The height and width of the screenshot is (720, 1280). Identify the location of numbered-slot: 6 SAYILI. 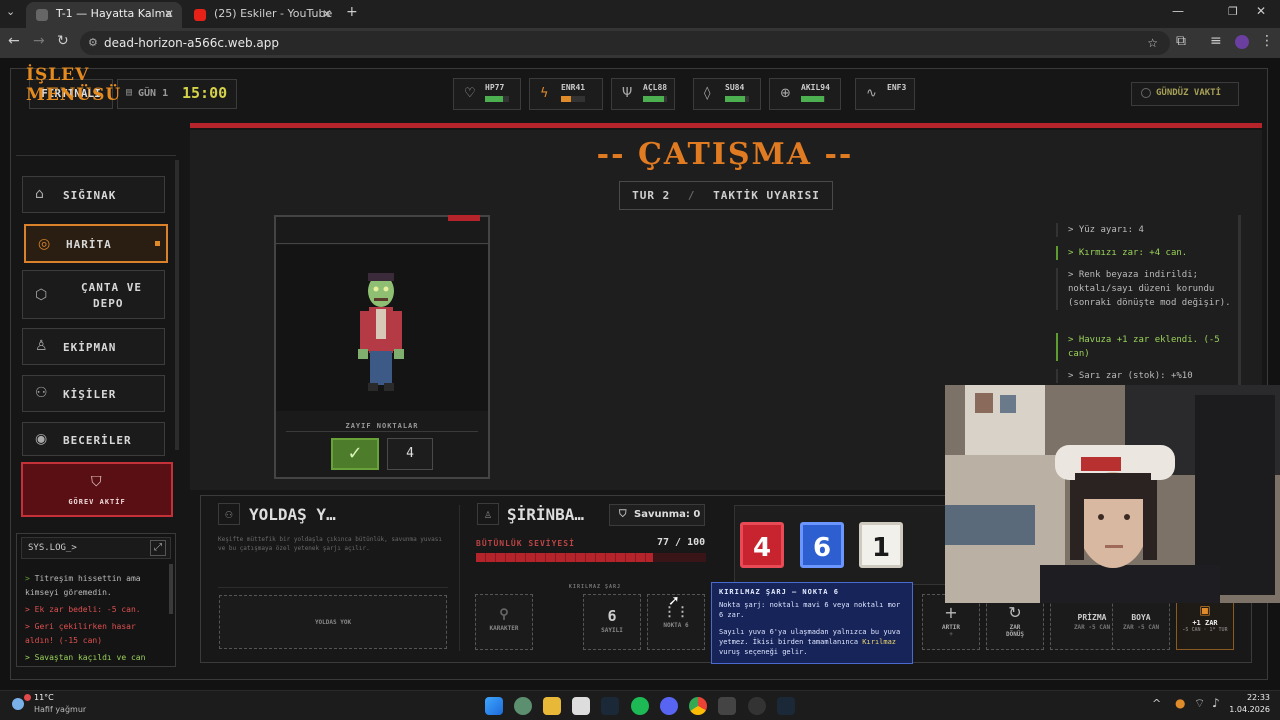
(612, 622).